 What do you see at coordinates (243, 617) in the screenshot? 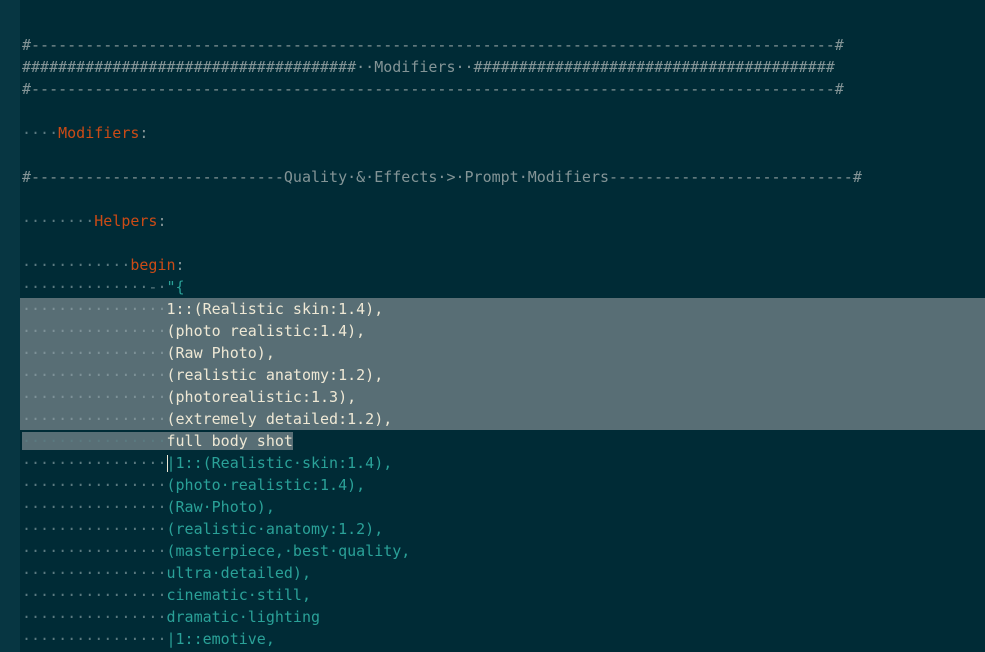
I see `string-value: dramatic·lighting` at bounding box center [243, 617].